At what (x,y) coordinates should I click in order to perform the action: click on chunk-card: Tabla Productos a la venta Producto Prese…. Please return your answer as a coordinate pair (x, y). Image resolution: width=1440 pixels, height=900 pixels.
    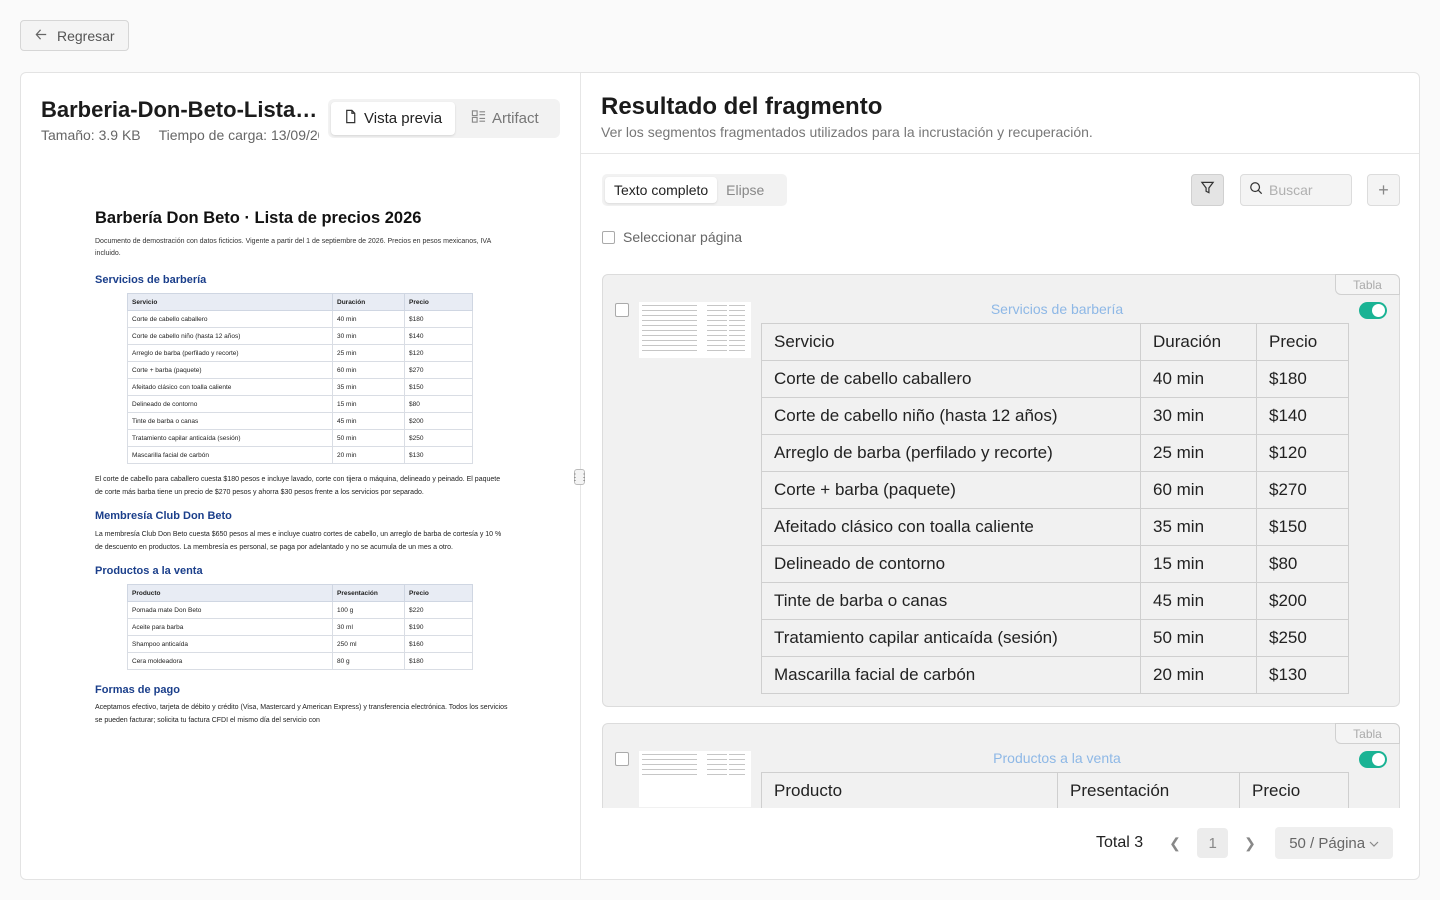
    Looking at the image, I should click on (1001, 765).